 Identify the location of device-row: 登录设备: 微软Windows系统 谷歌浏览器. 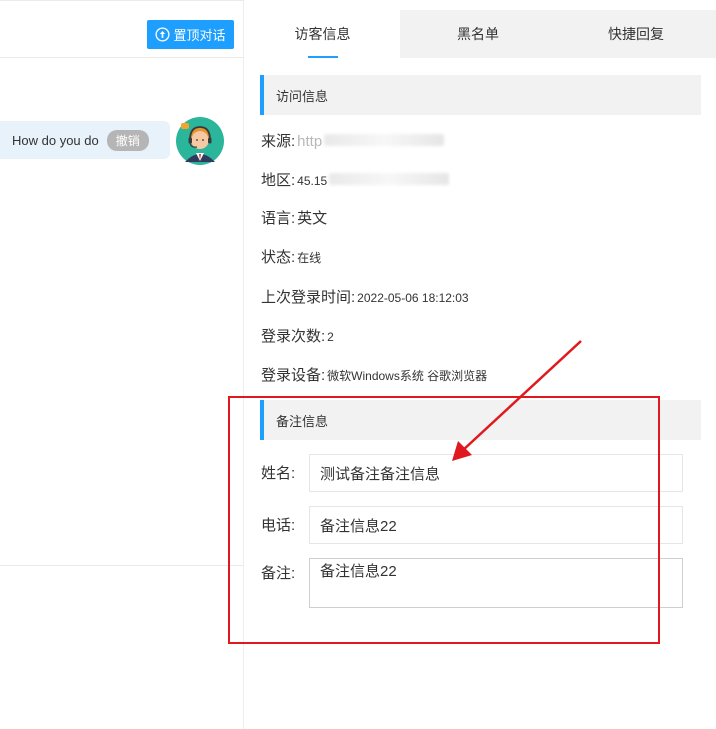
(374, 374).